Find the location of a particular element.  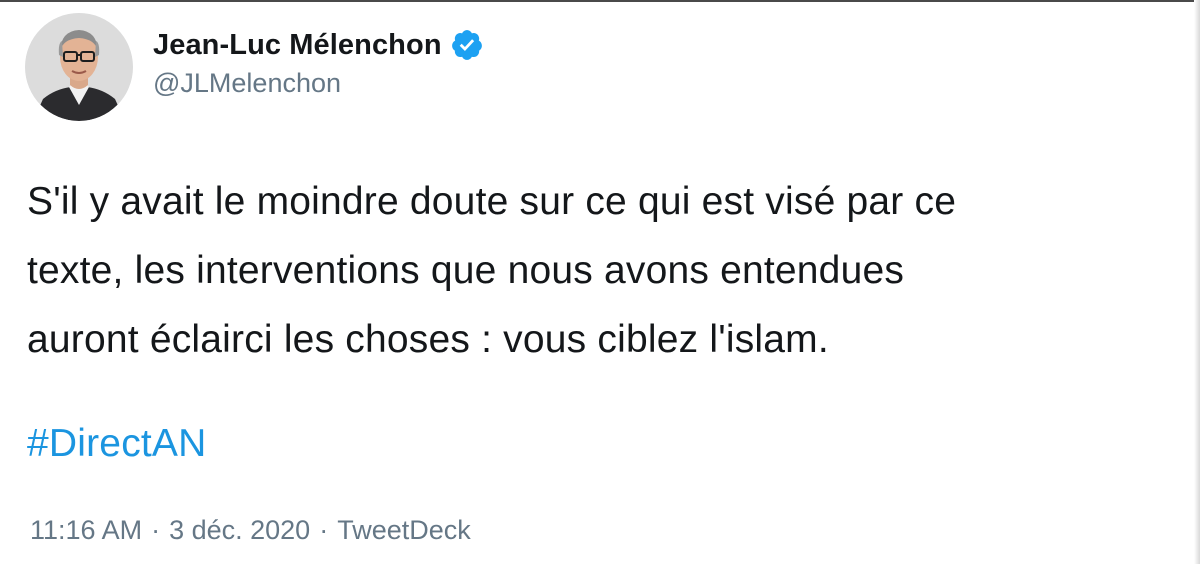

name-row: Jean-Luc Mélenchon is located at coordinates (318, 45).